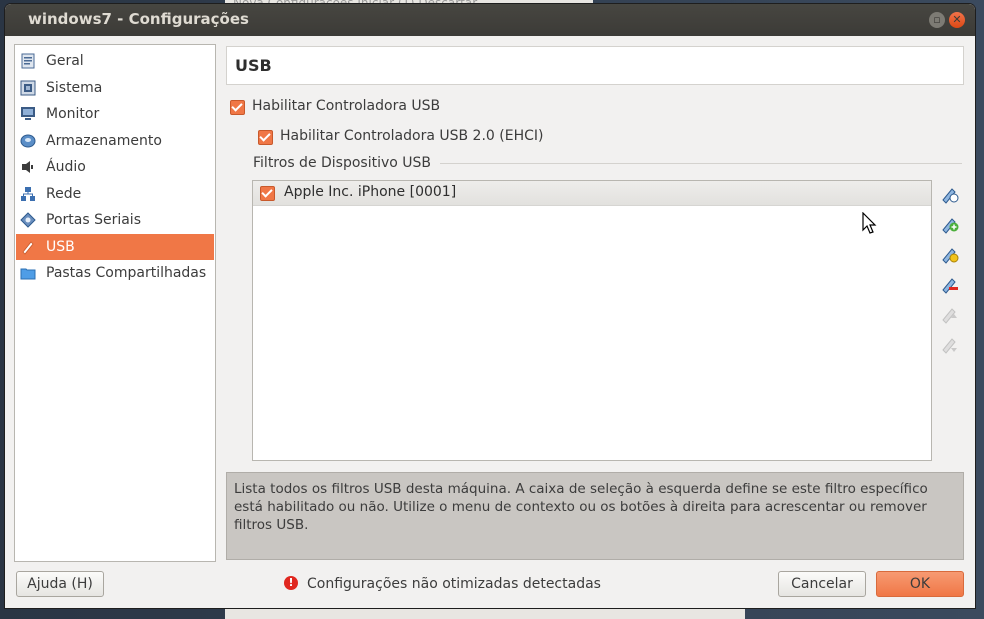 The height and width of the screenshot is (619, 984). What do you see at coordinates (370, 192) in the screenshot?
I see `filter-name: Apple Inc. iPhone [0001]` at bounding box center [370, 192].